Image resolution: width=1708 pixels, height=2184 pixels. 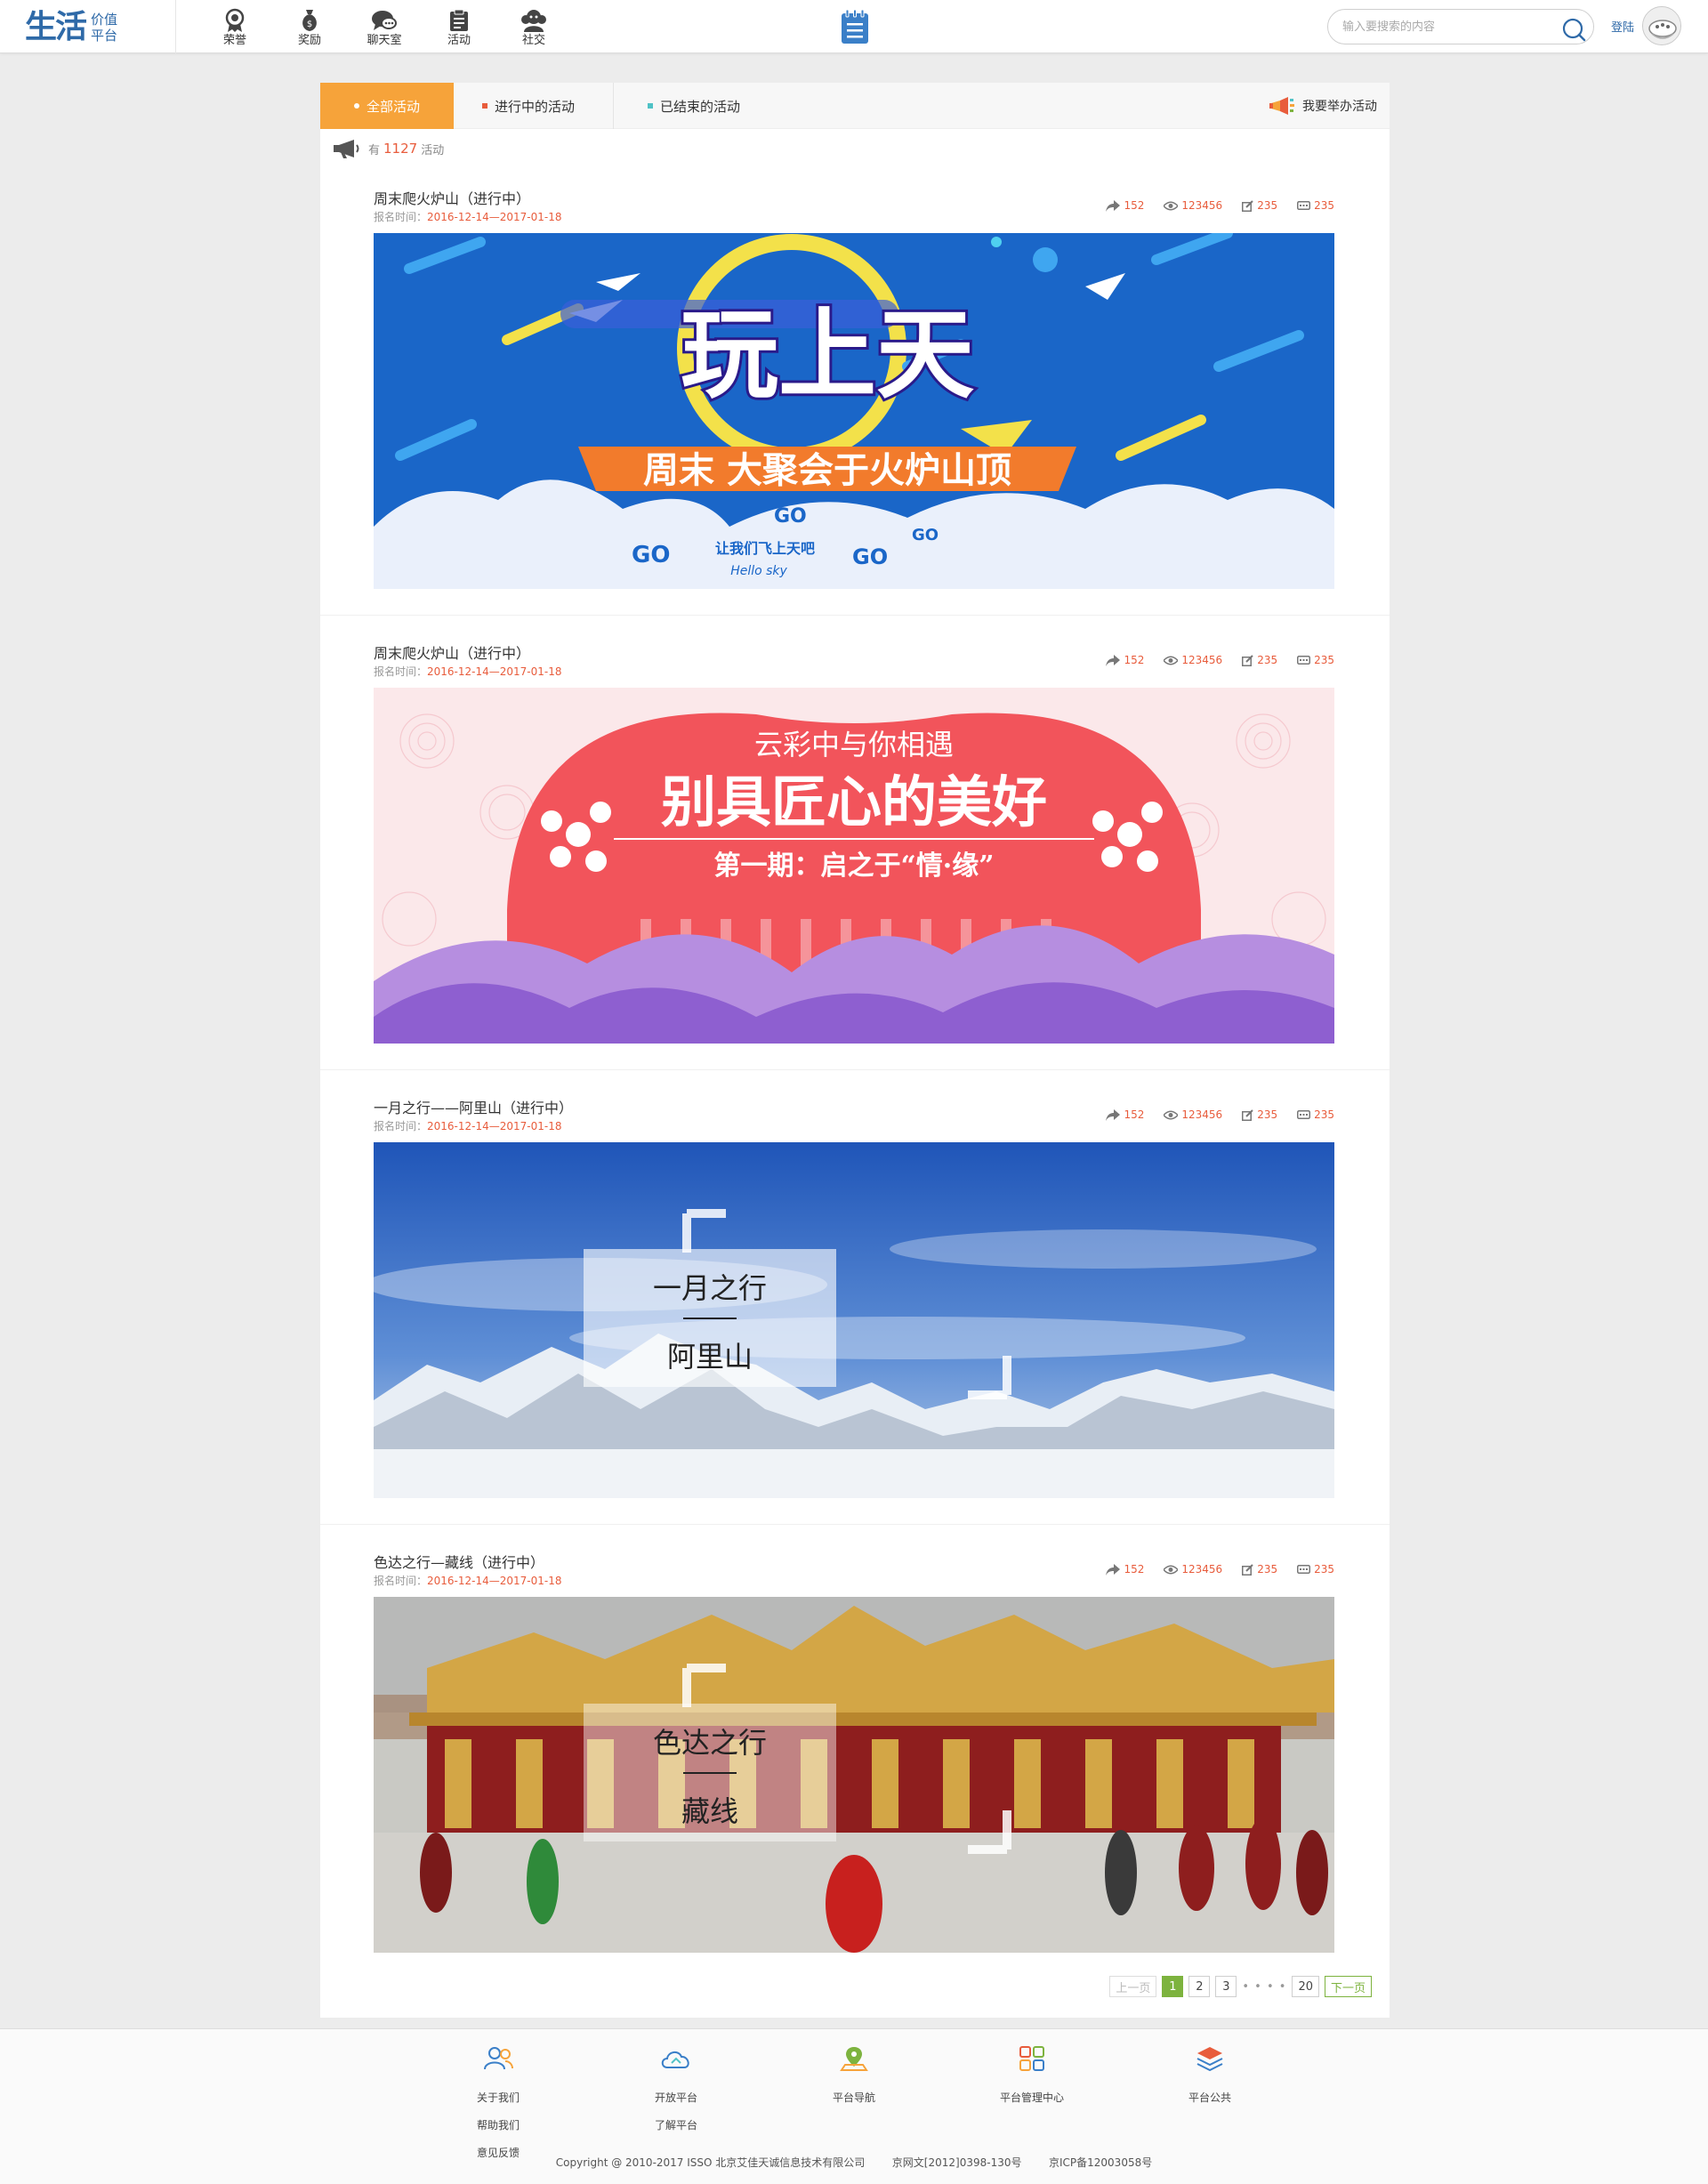 What do you see at coordinates (710, 1288) in the screenshot?
I see `banner-line-1: 一月之行` at bounding box center [710, 1288].